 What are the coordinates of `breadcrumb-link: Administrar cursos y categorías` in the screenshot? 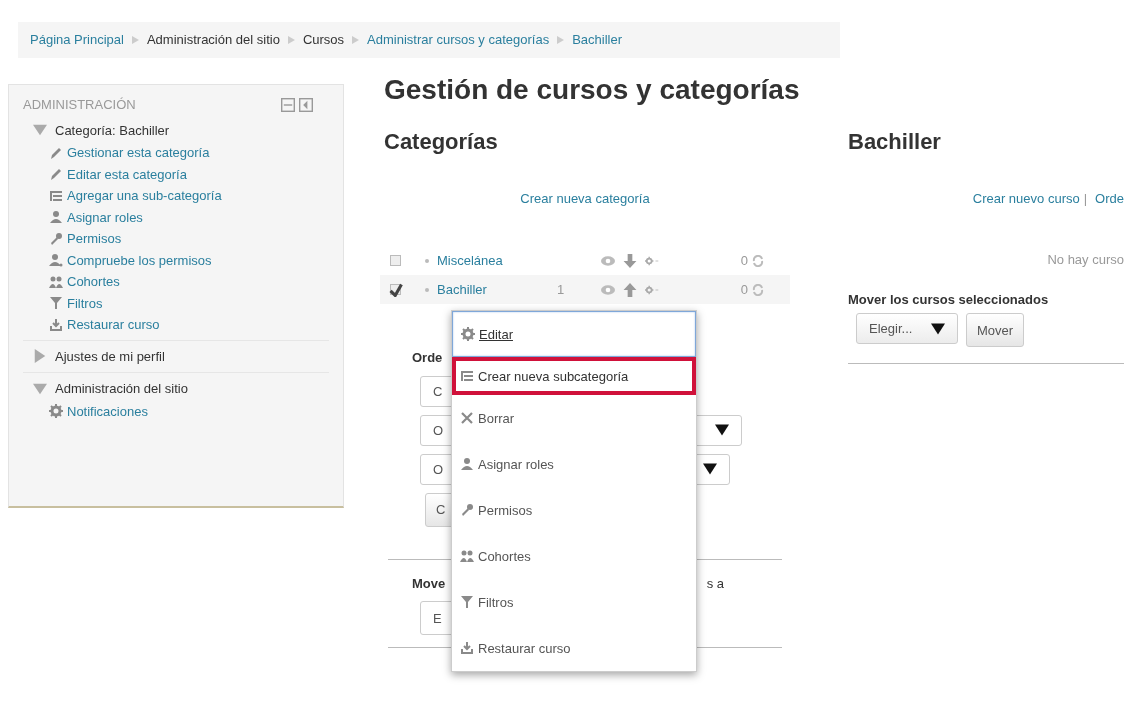 It's located at (458, 40).